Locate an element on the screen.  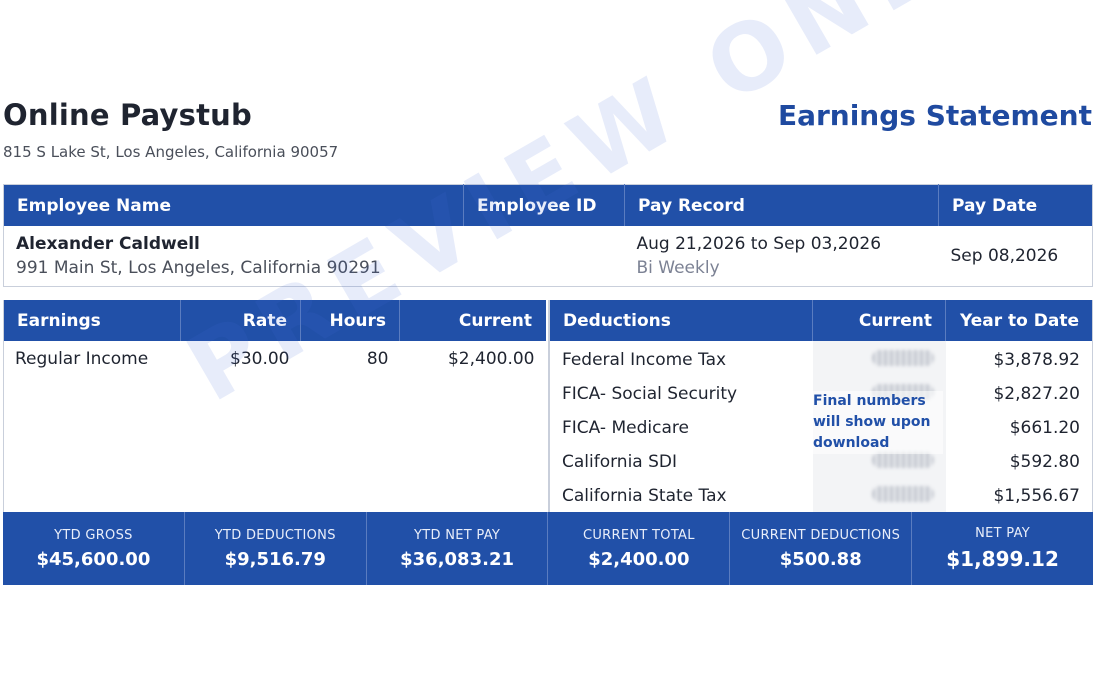
deduction-label: FICA- Medicare is located at coordinates (625, 428).